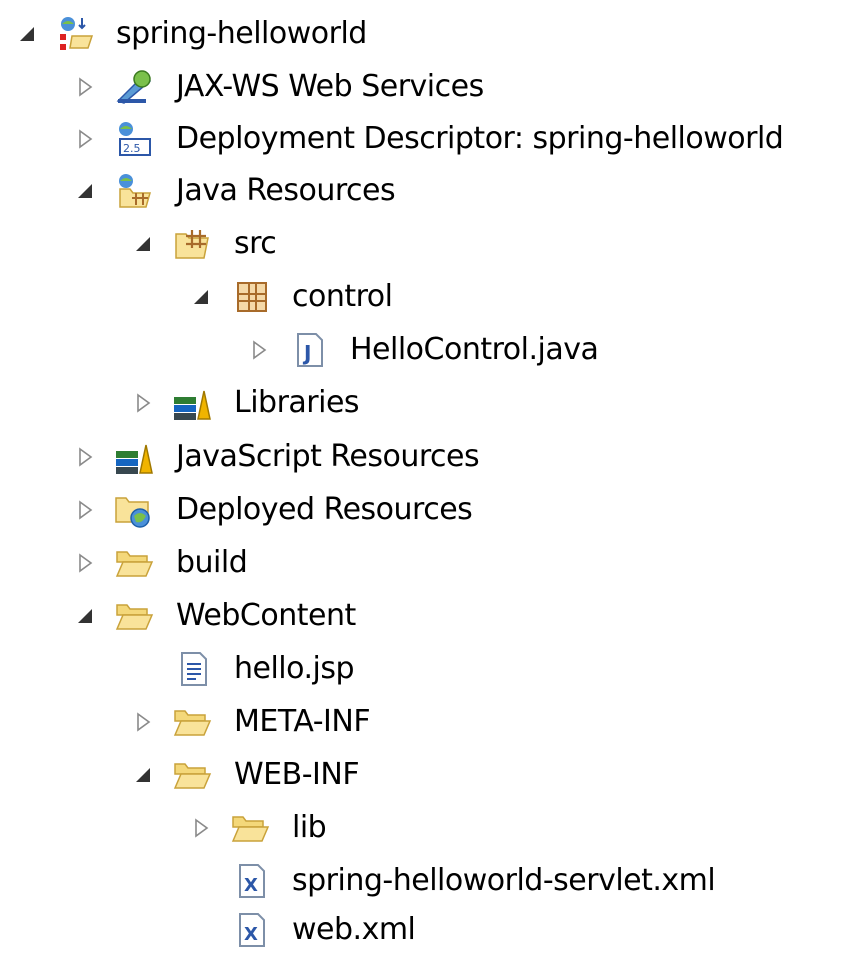 This screenshot has width=860, height=956. Describe the element at coordinates (132, 148) in the screenshot. I see `svg-text: 2.5` at that location.